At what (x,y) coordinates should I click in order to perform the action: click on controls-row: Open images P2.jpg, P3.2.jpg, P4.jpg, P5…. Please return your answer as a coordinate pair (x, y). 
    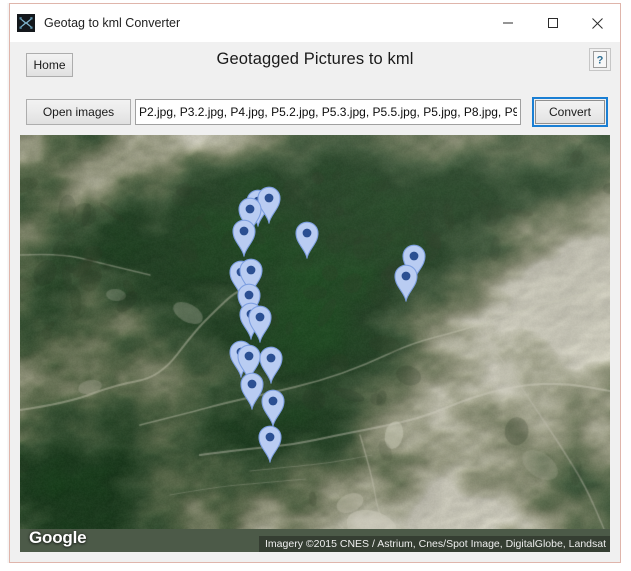
    Looking at the image, I should click on (315, 112).